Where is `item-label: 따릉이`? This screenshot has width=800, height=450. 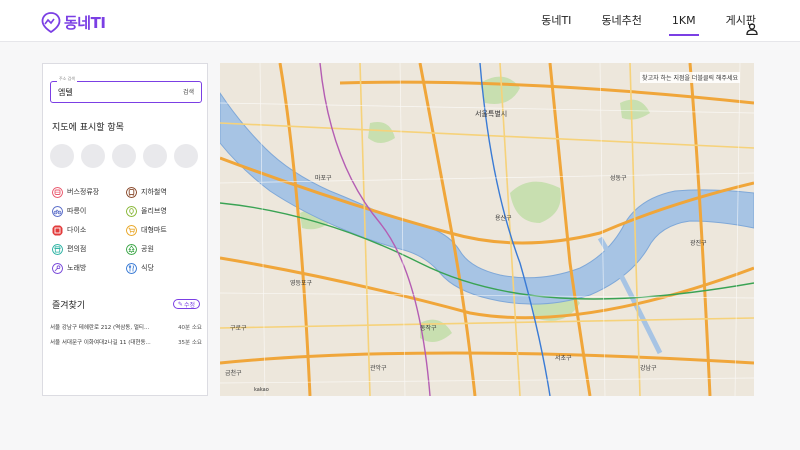
item-label: 따릉이 is located at coordinates (77, 211).